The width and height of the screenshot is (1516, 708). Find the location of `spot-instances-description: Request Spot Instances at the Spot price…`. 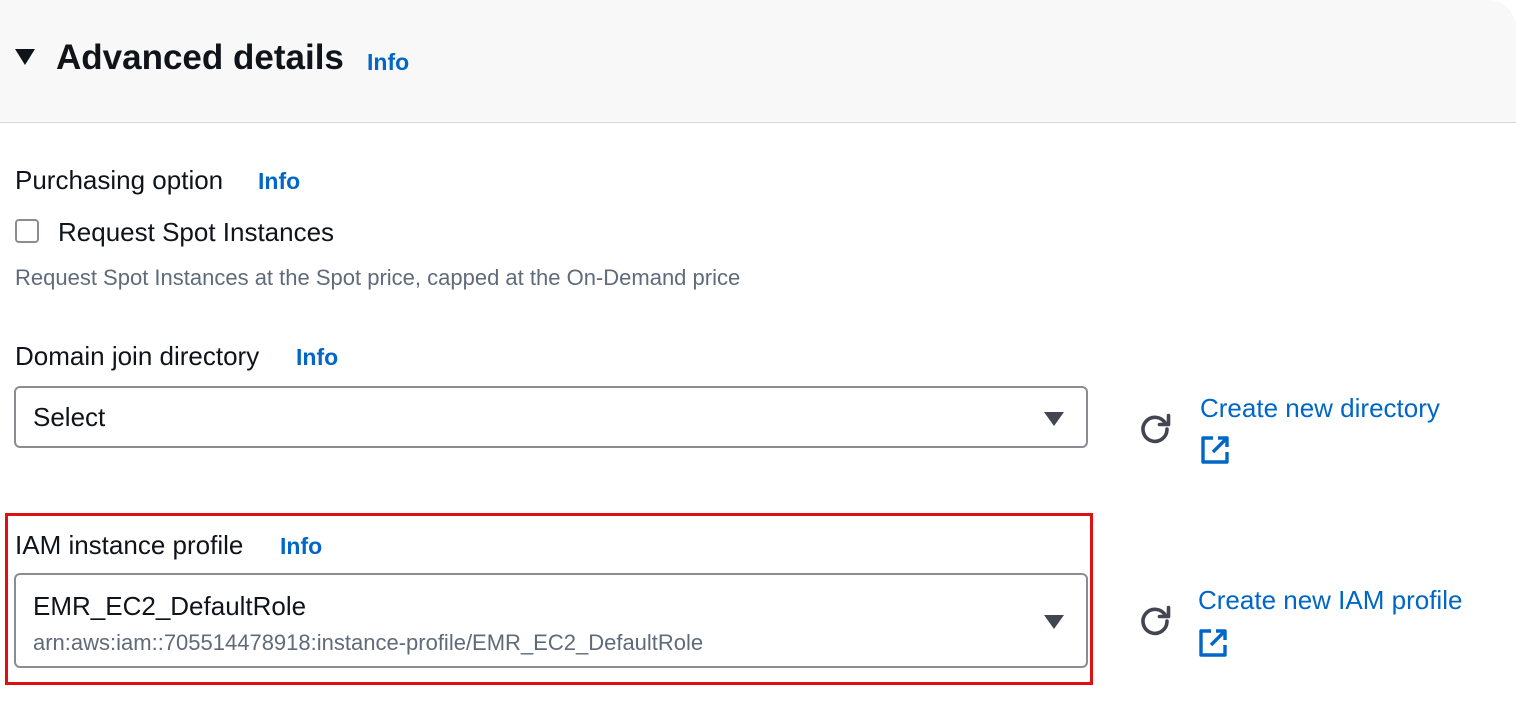

spot-instances-description: Request Spot Instances at the Spot price… is located at coordinates (378, 277).